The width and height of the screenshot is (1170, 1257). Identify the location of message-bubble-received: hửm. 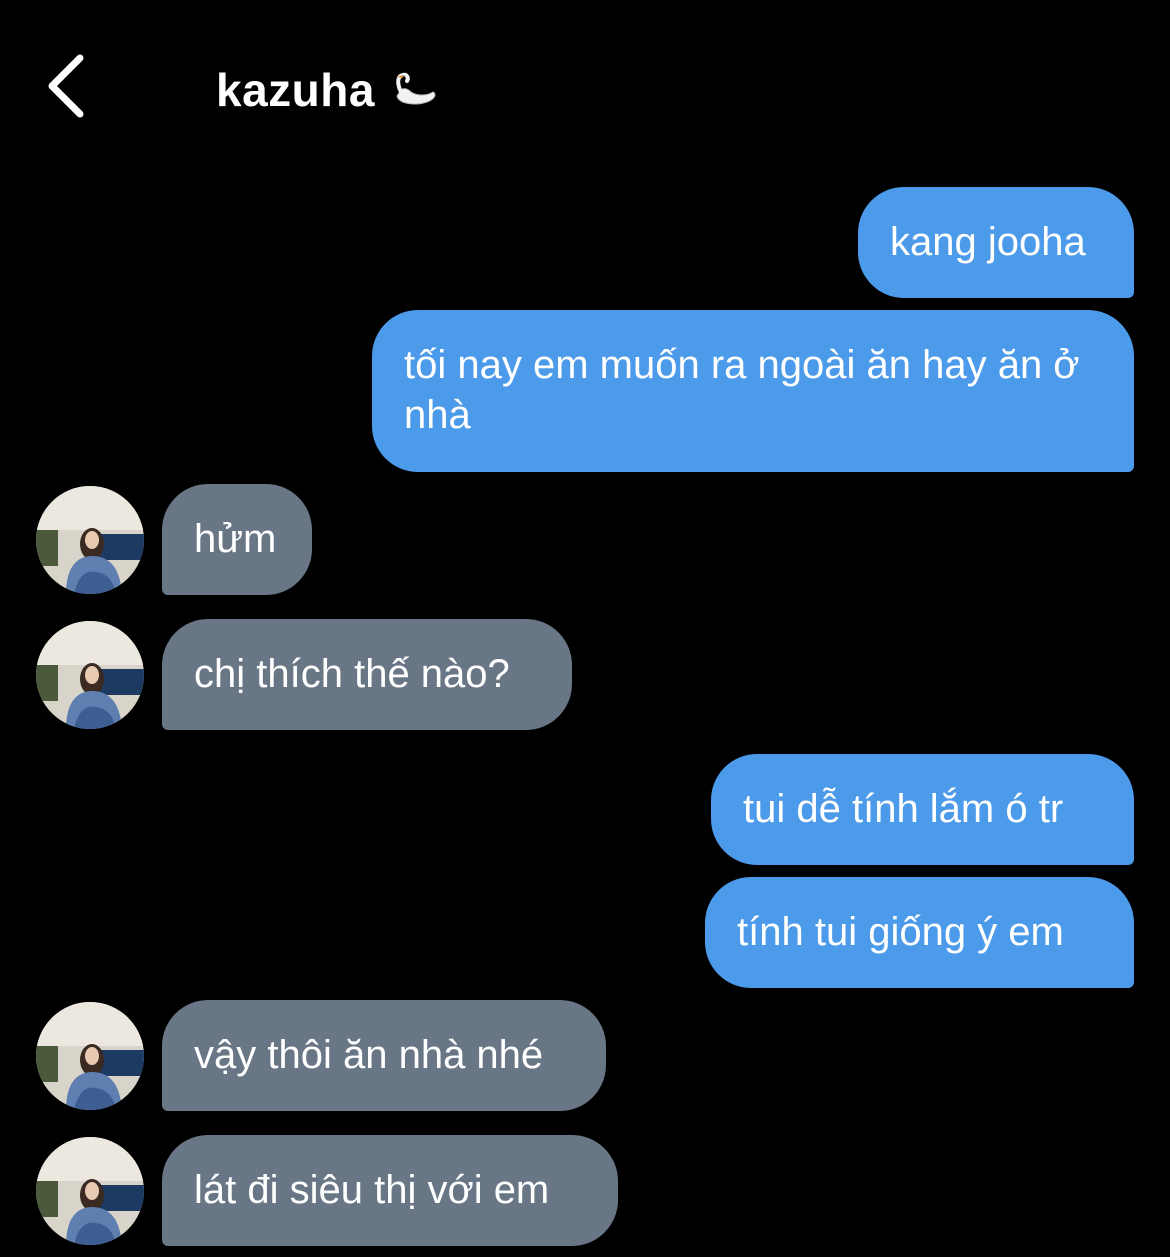
(237, 539).